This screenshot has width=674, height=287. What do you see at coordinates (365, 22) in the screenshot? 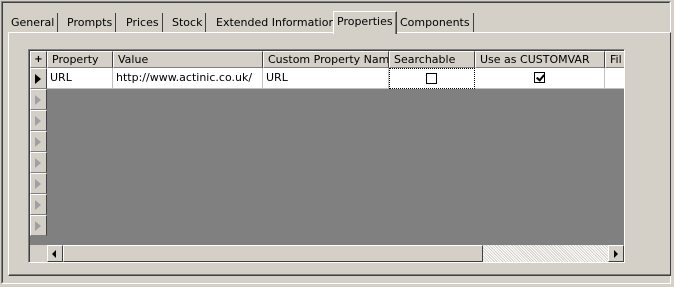
I see `tab-properties: Properties` at bounding box center [365, 22].